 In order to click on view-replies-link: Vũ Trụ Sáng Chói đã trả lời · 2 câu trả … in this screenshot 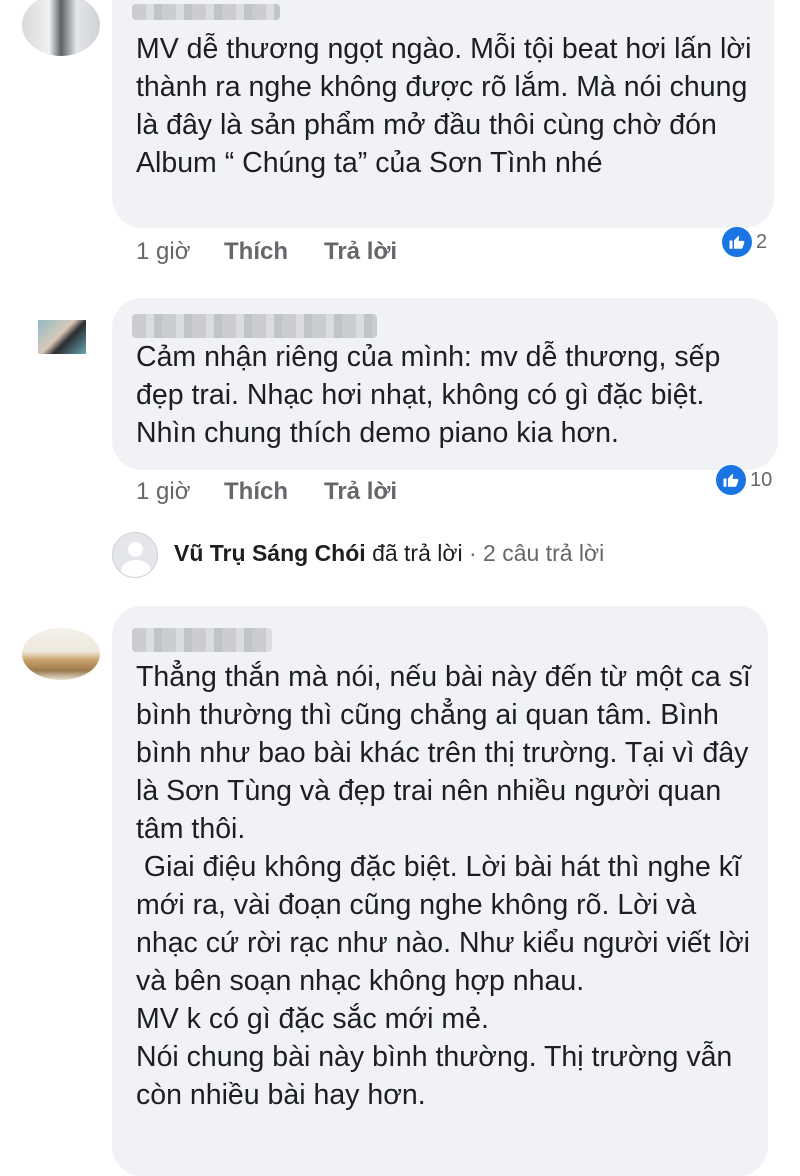, I will do `click(389, 553)`.